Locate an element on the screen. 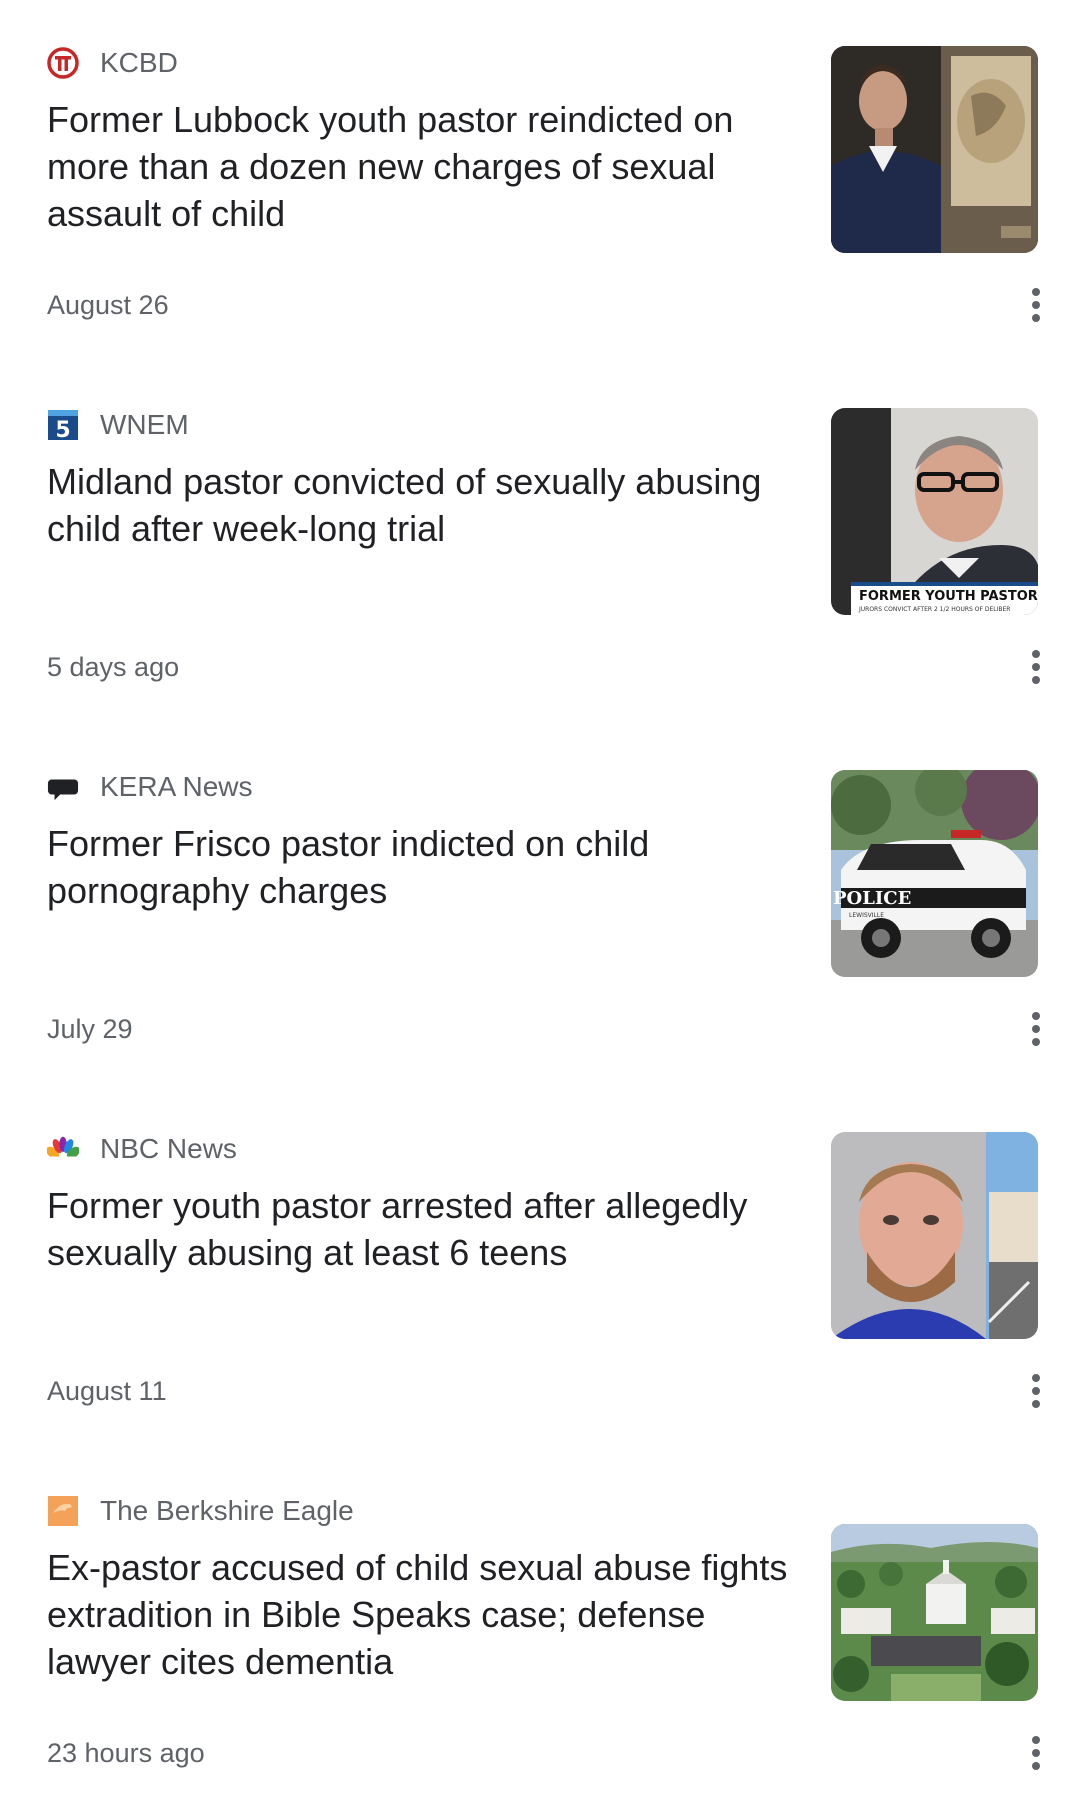  source-name: NBC News is located at coordinates (168, 1148).